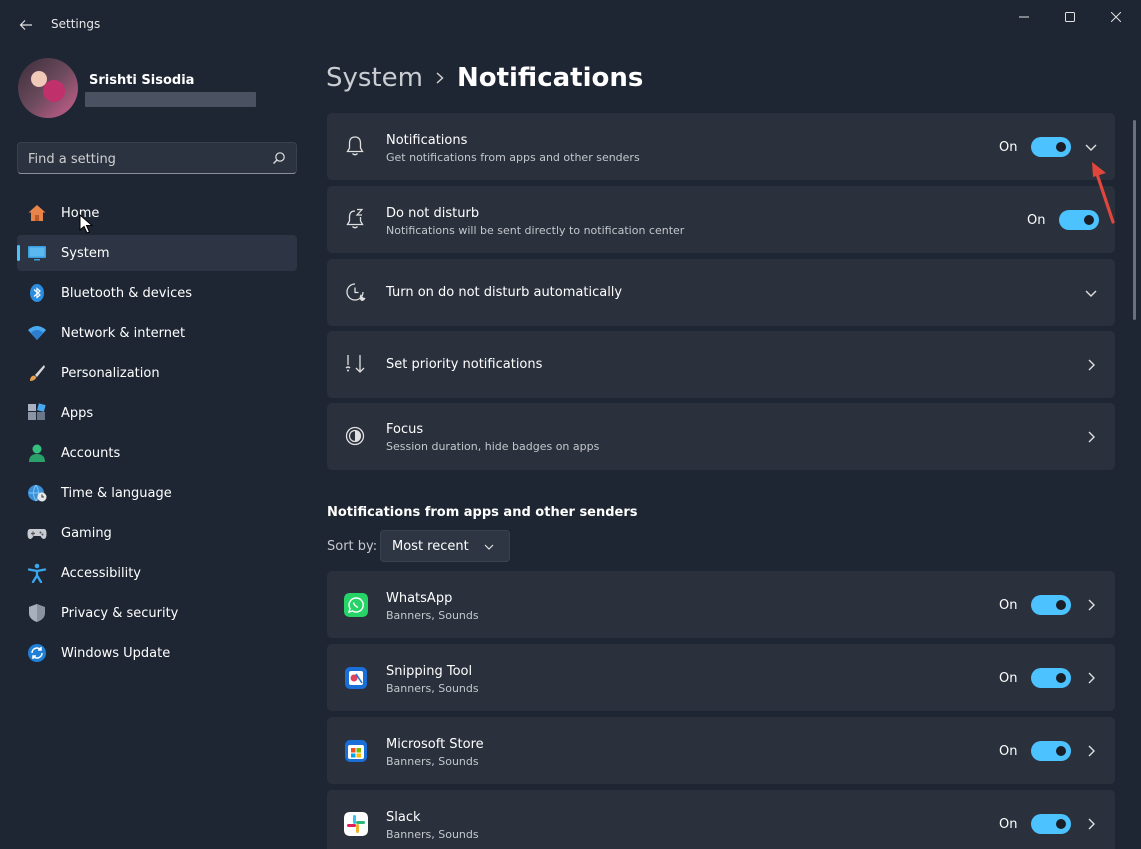  Describe the element at coordinates (435, 744) in the screenshot. I see `app-name: Microsoft Store` at that location.